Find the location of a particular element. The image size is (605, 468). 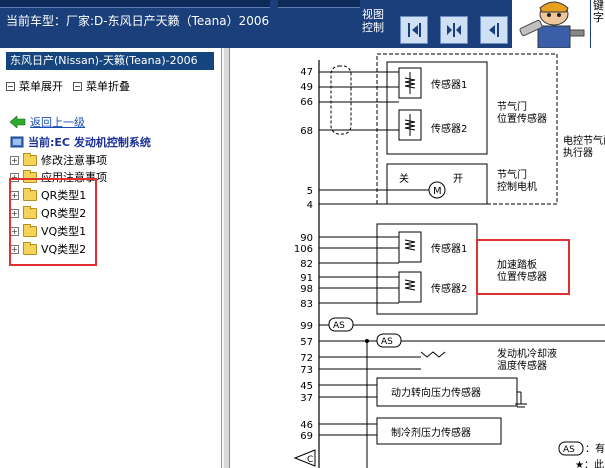

motor-icon: M is located at coordinates (437, 191).